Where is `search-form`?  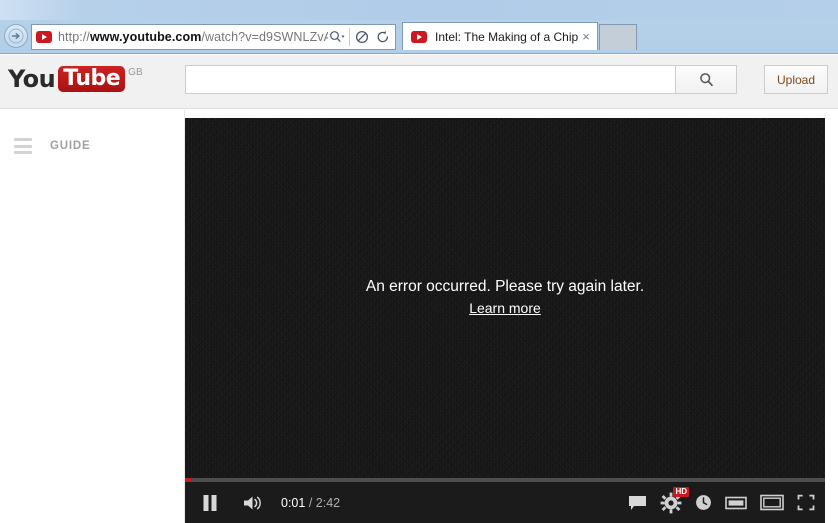 search-form is located at coordinates (461, 79).